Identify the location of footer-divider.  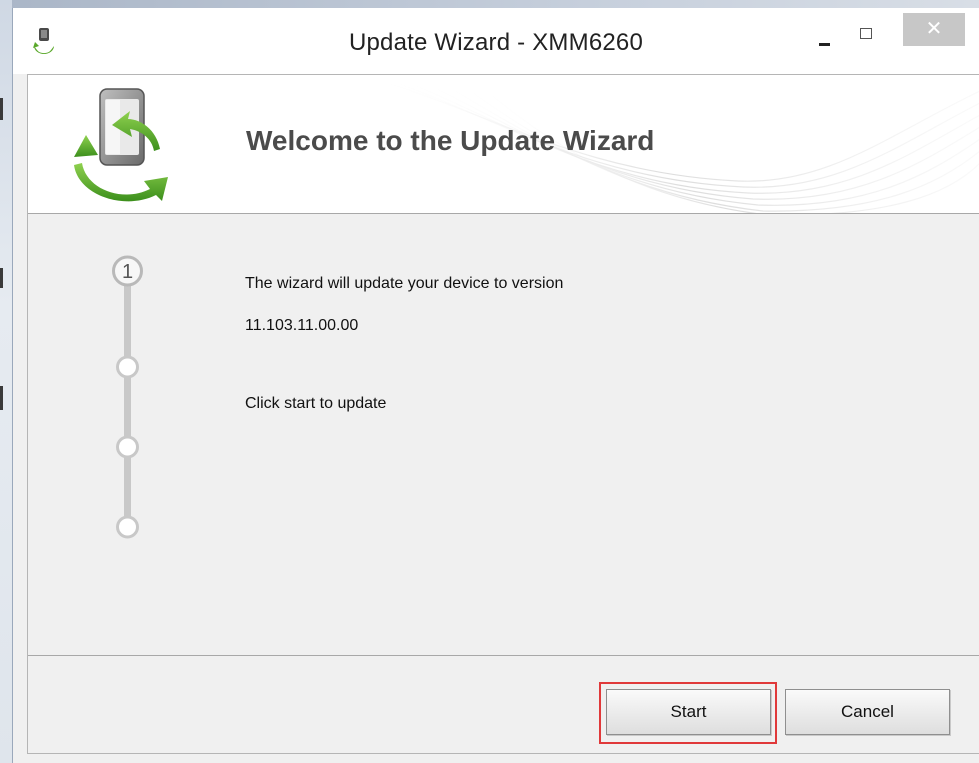
(503, 655).